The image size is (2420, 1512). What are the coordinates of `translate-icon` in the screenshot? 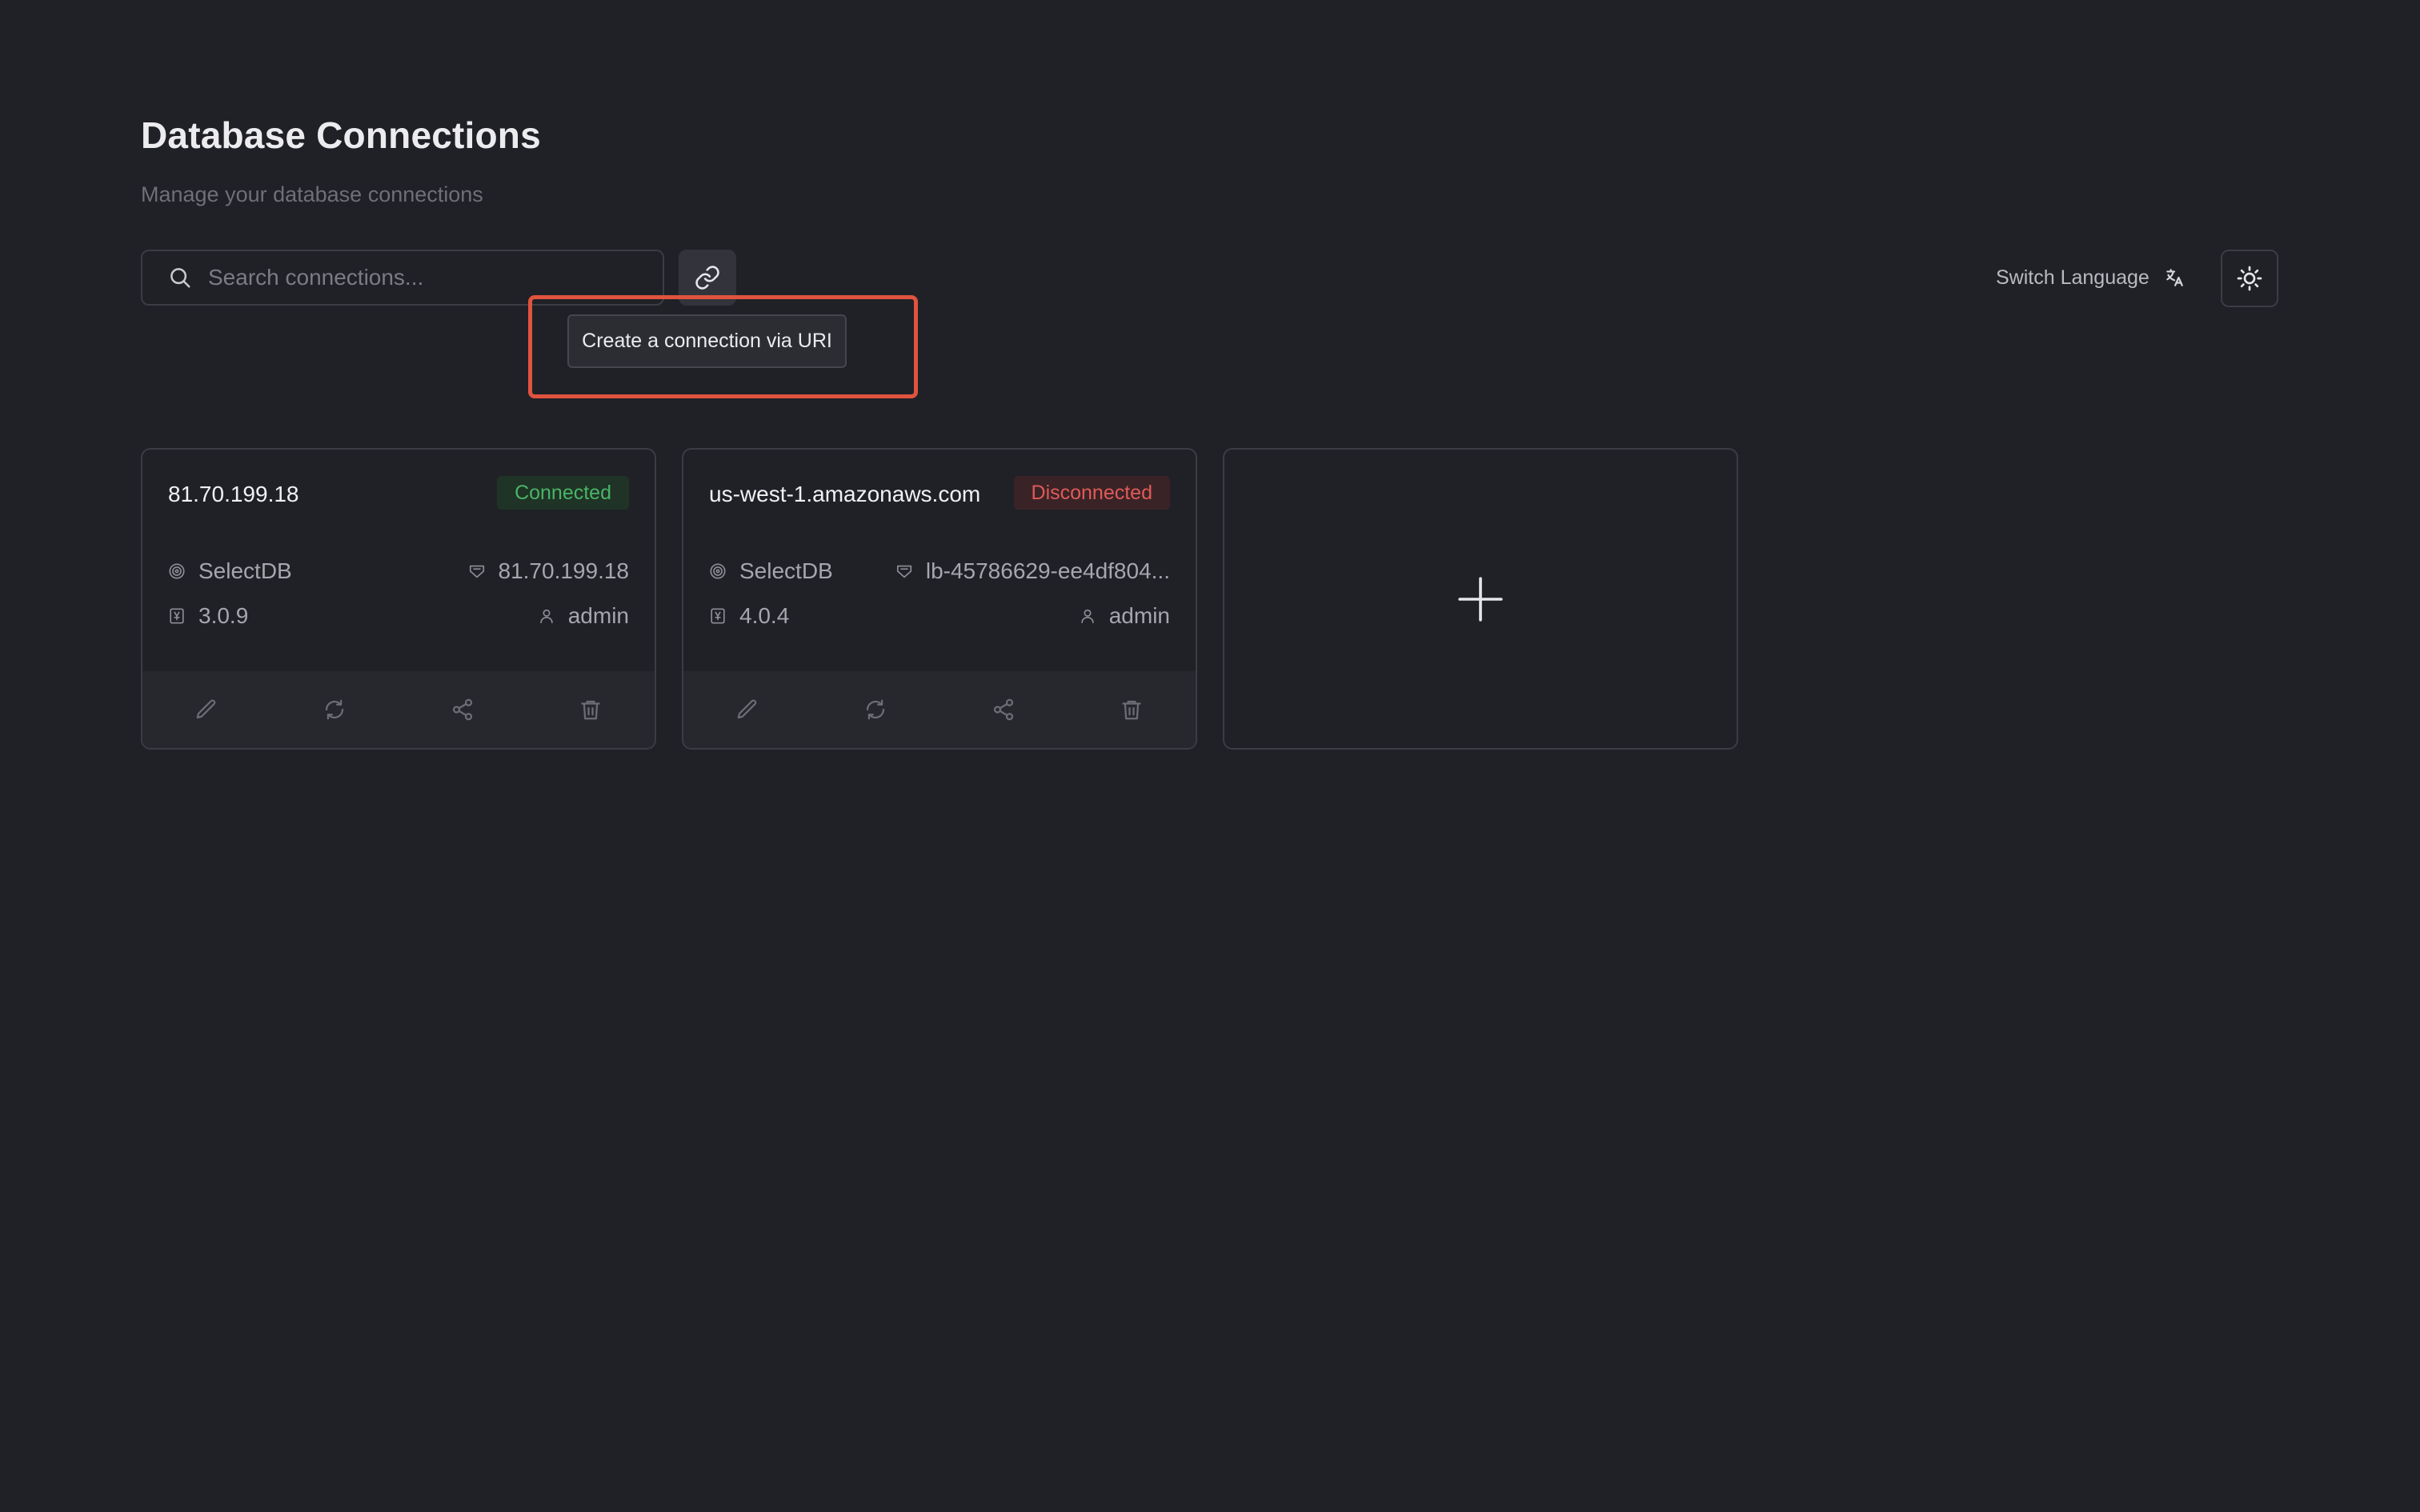 It's located at (2174, 277).